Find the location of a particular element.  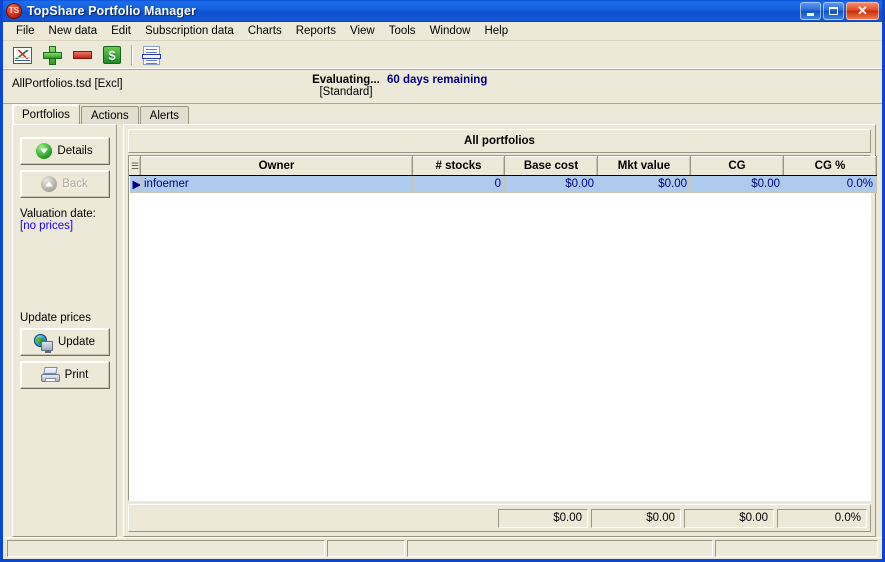

menu-item-new-data: New data is located at coordinates (73, 31).